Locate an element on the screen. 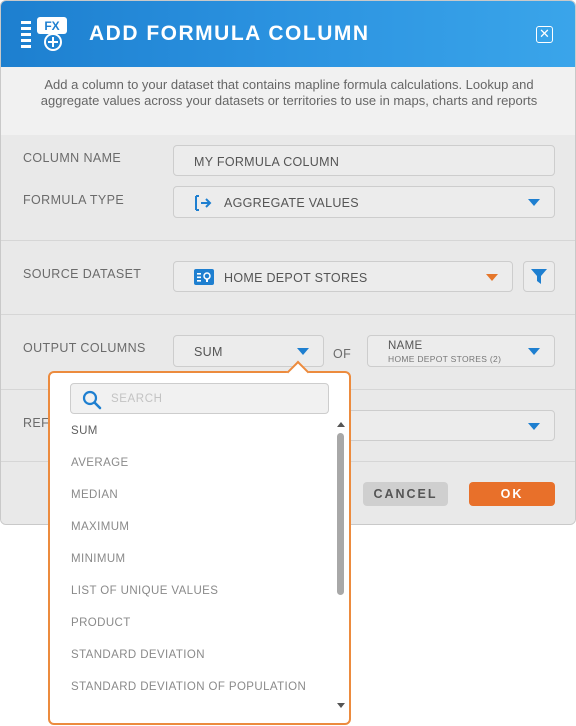 This screenshot has width=576, height=726. option-sum: SUM is located at coordinates (84, 431).